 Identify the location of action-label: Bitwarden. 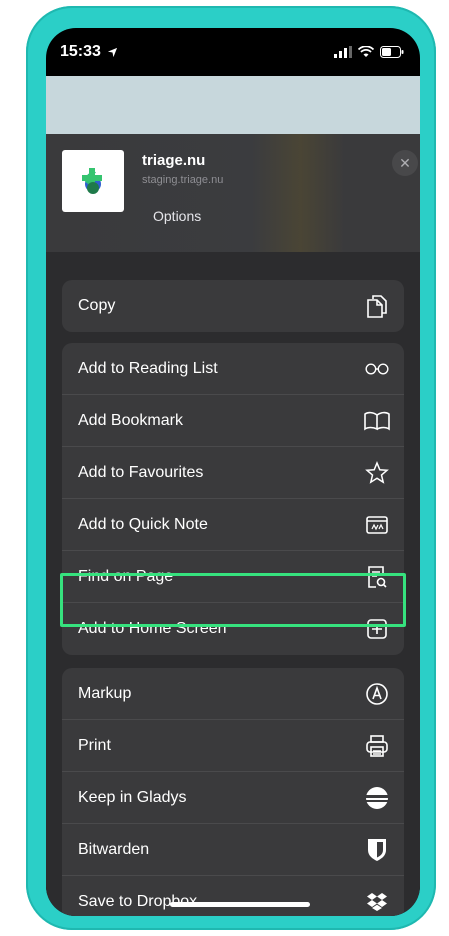
(114, 849).